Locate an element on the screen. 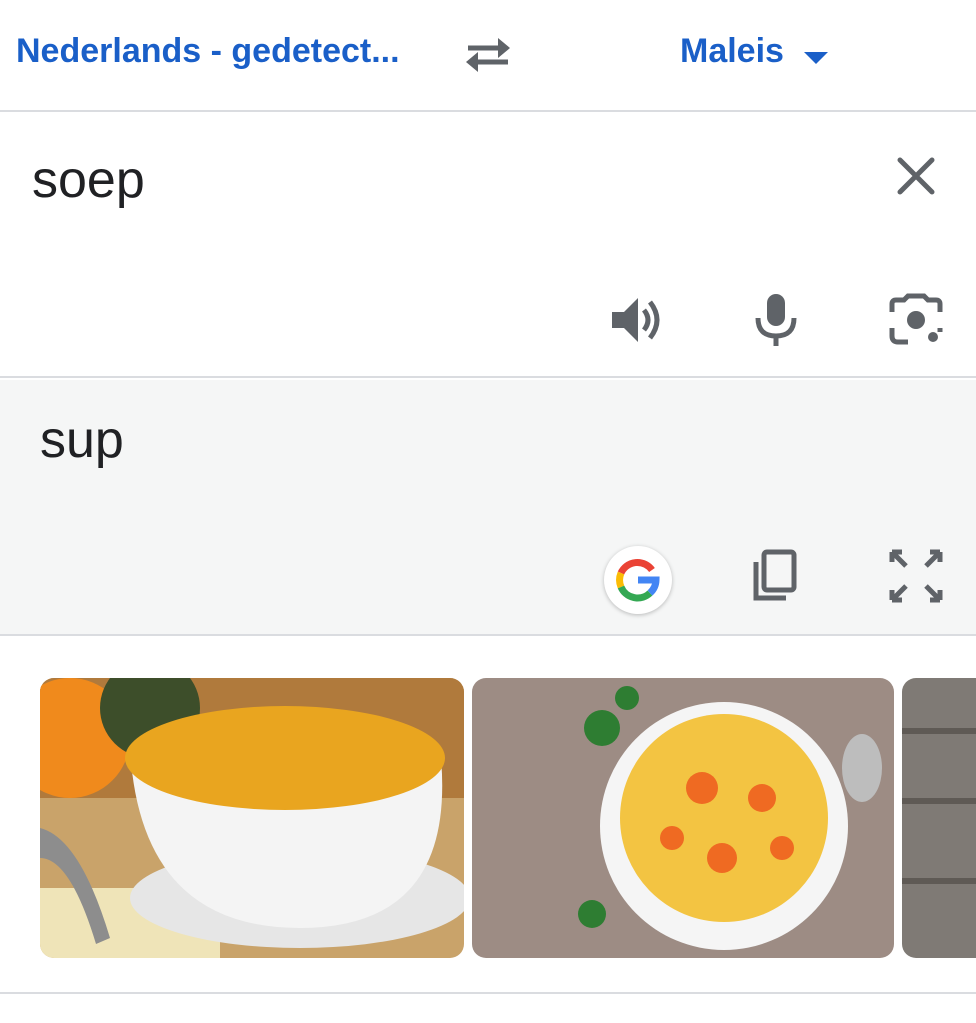 This screenshot has width=976, height=1023. chicken-noodle-soup-image is located at coordinates (683, 818).